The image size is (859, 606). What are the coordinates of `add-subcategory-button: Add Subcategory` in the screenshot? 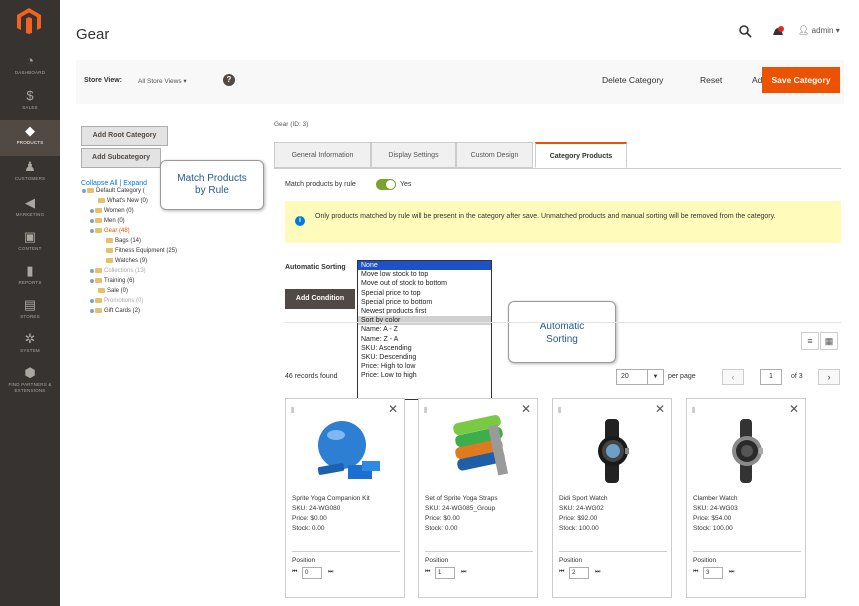 It's located at (121, 158).